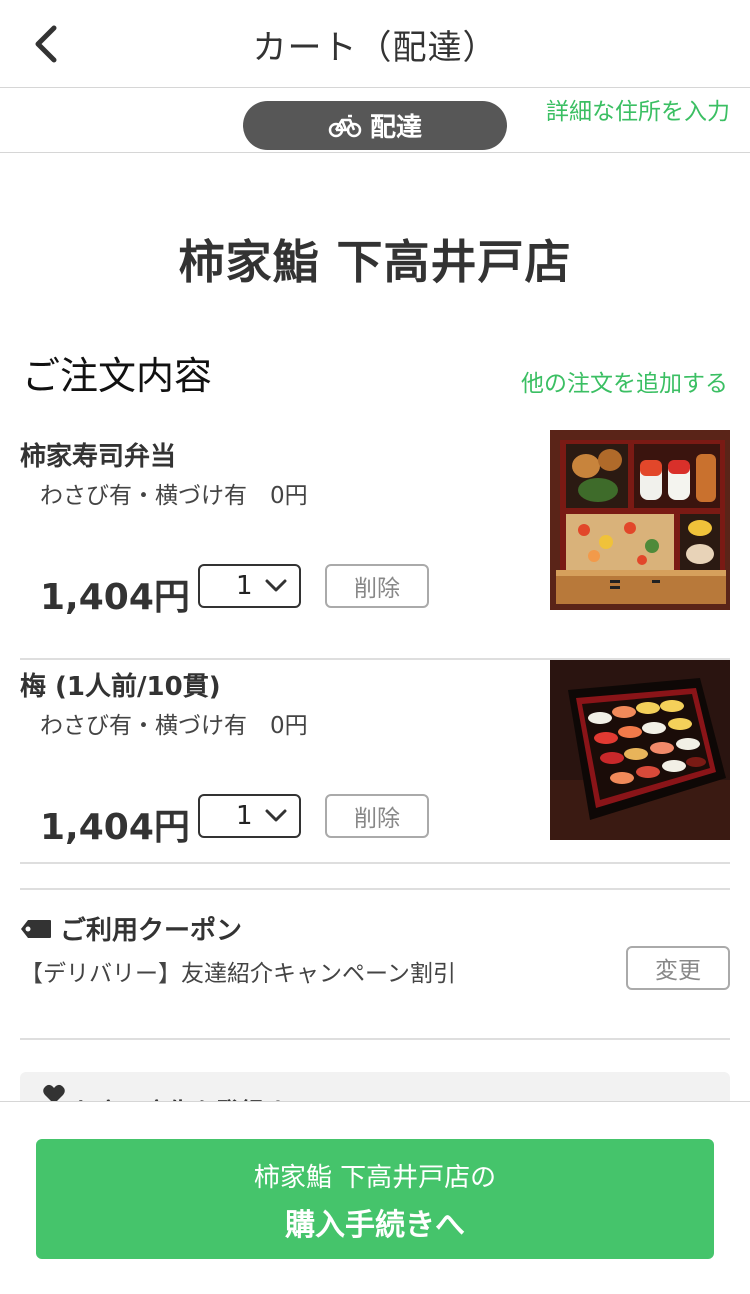  I want to click on shop-name: 柿家鮨 下高井戸店, so click(375, 262).